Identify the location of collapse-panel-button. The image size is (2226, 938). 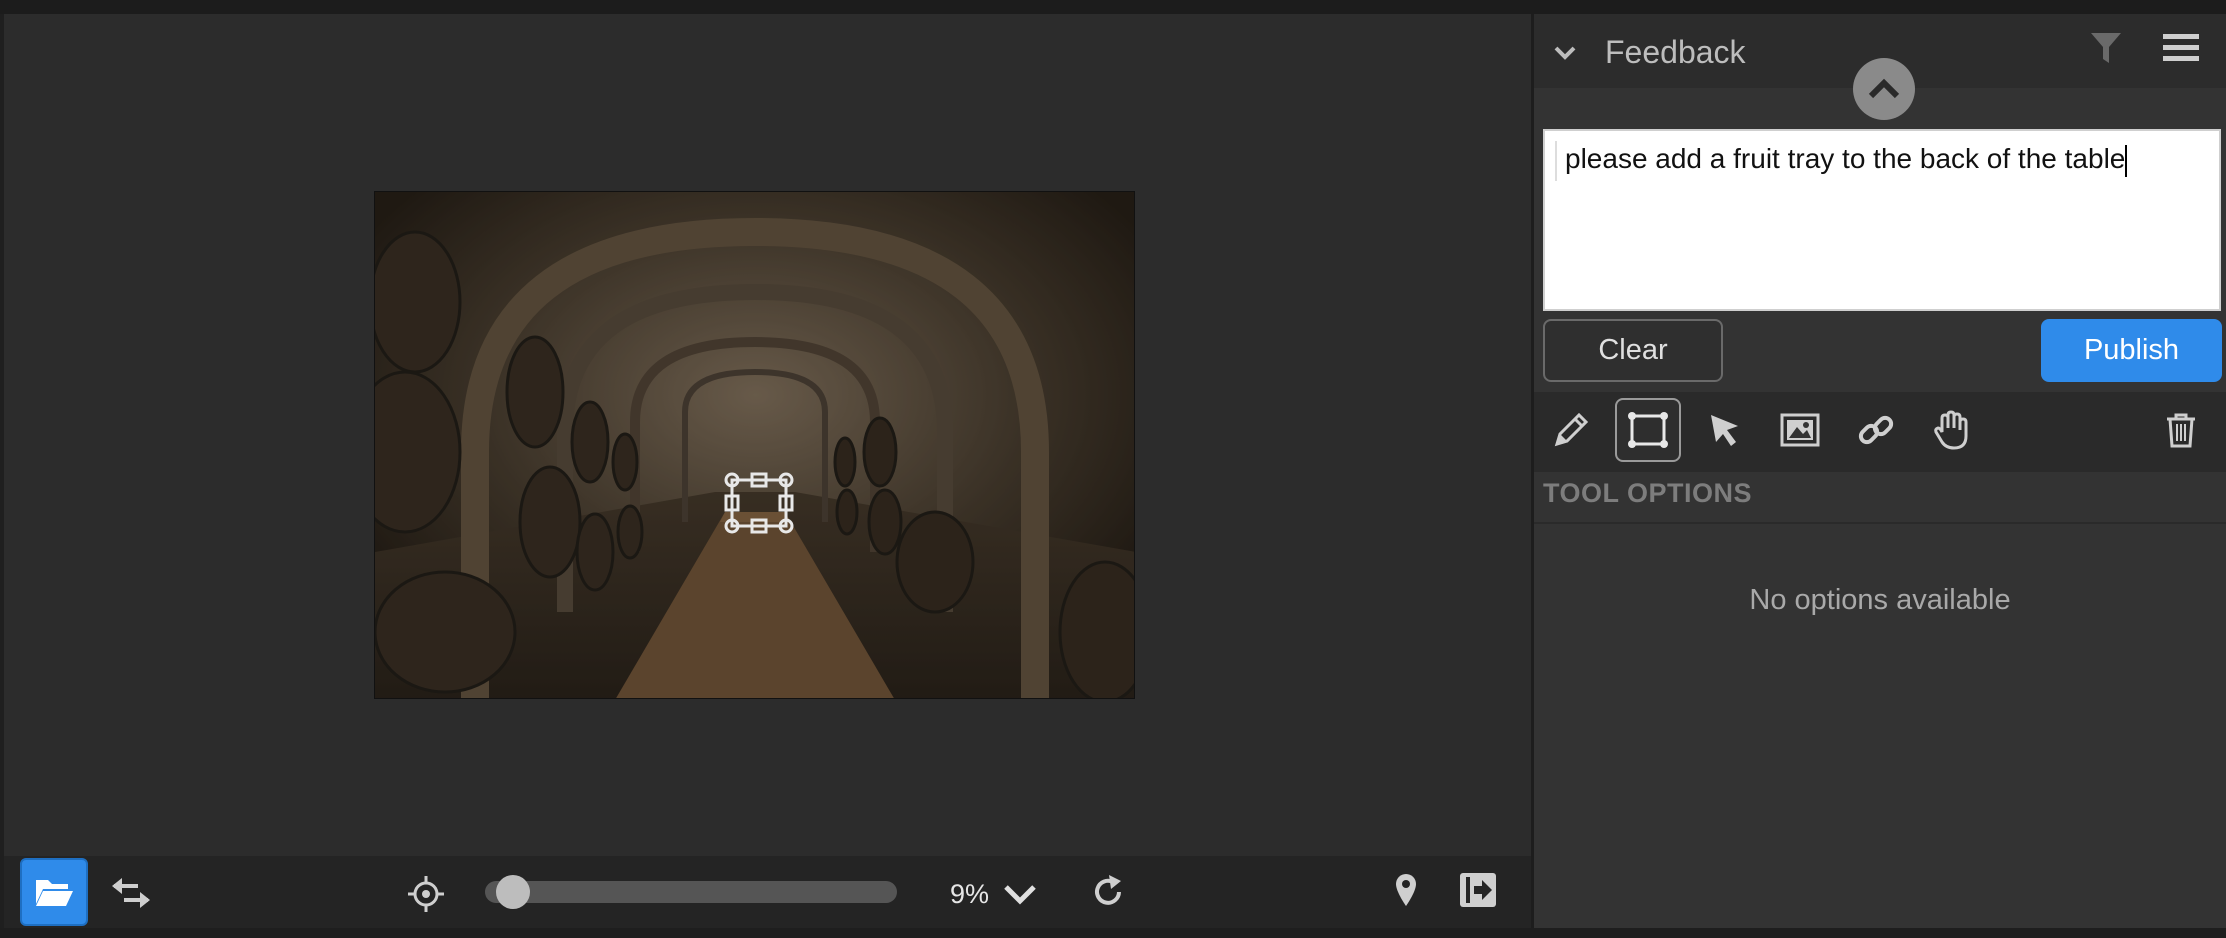
(1884, 89).